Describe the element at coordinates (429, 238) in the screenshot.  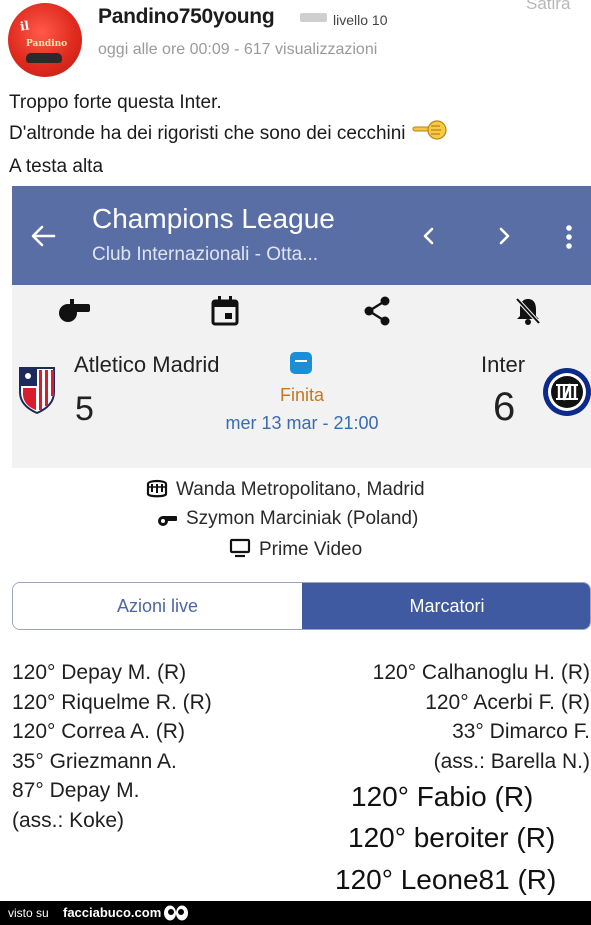
I see `chevron-left-icon` at that location.